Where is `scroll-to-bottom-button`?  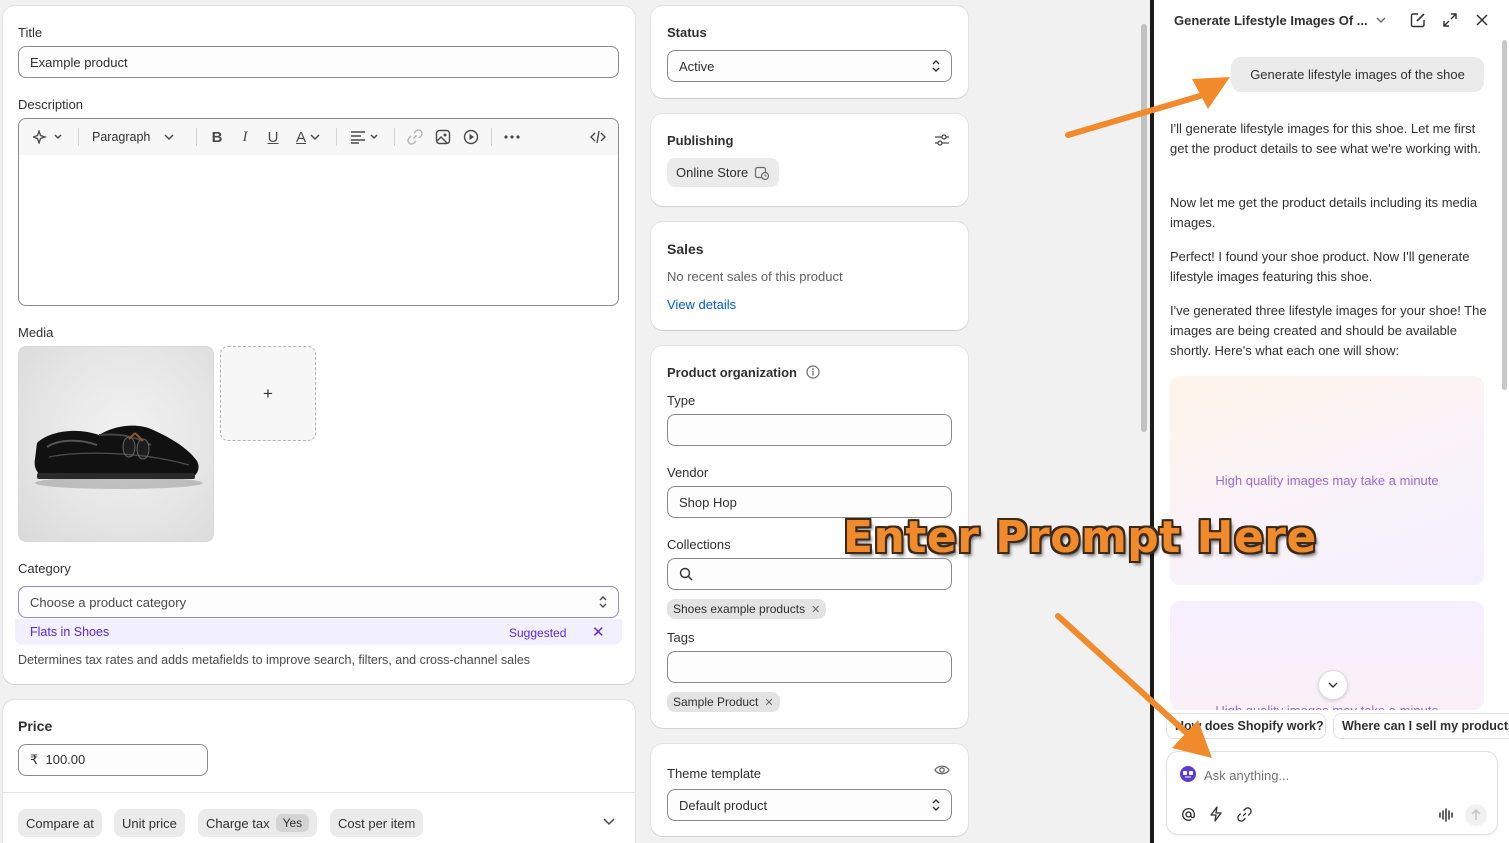 scroll-to-bottom-button is located at coordinates (1333, 685).